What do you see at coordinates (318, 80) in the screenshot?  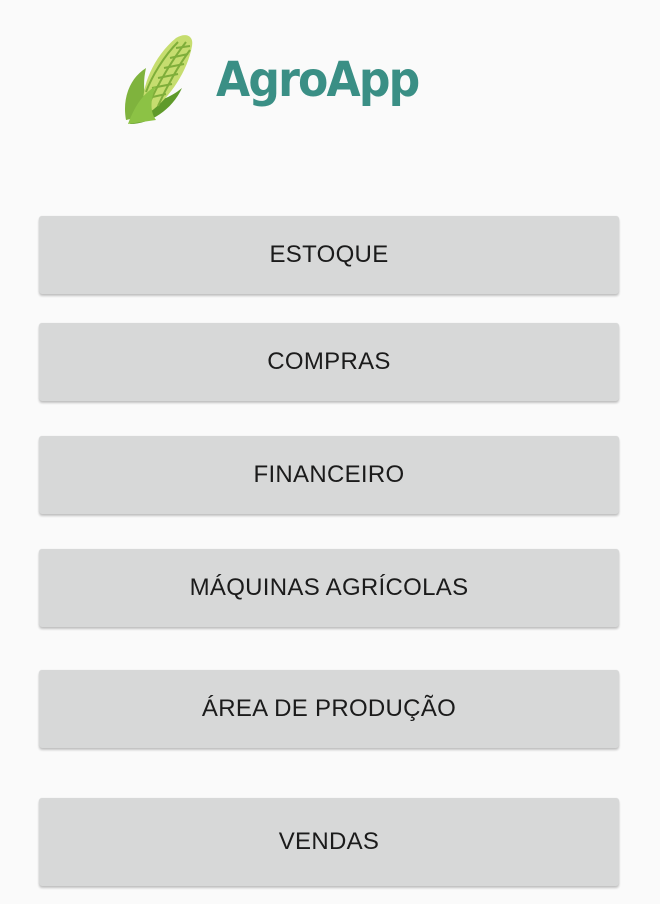 I see `app-title: AgroApp` at bounding box center [318, 80].